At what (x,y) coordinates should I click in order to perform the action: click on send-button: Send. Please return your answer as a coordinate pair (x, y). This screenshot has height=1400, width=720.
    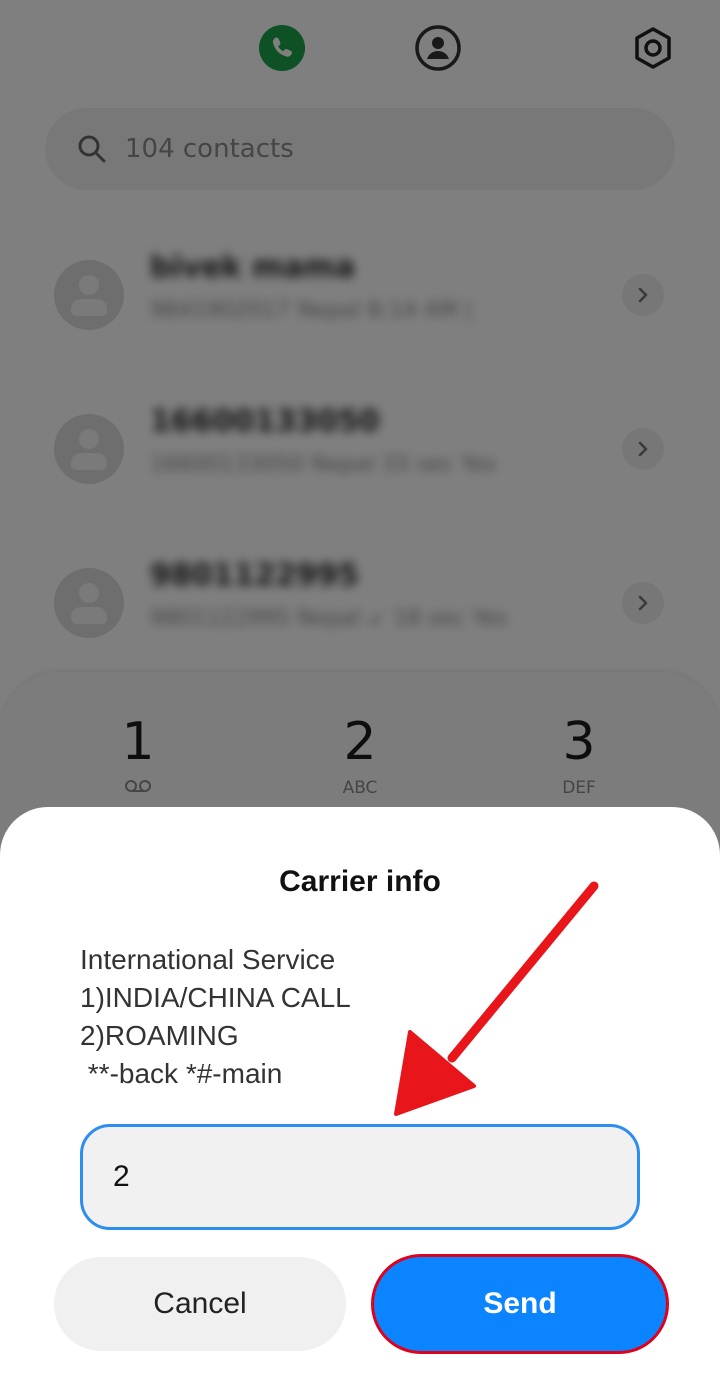
    Looking at the image, I should click on (520, 1304).